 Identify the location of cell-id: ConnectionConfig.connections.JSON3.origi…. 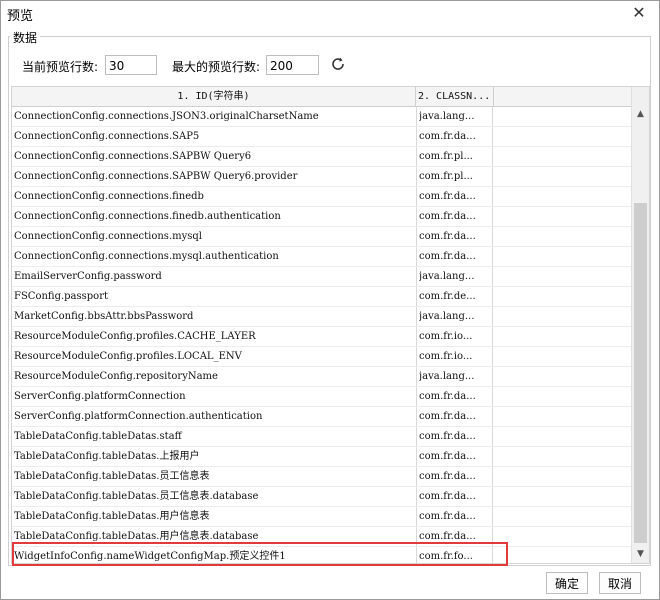
(166, 116).